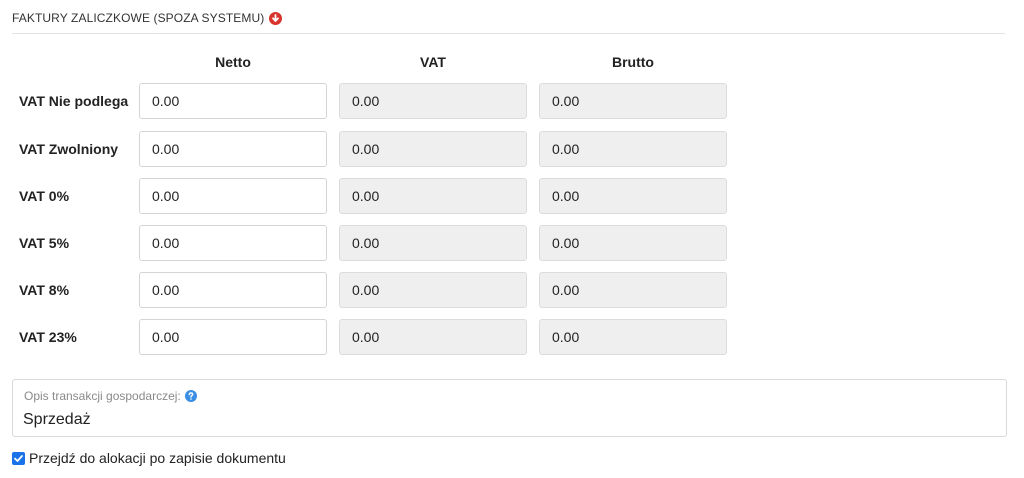 The width and height of the screenshot is (1024, 478). What do you see at coordinates (276, 18) in the screenshot?
I see `arrow-down-circle-icon` at bounding box center [276, 18].